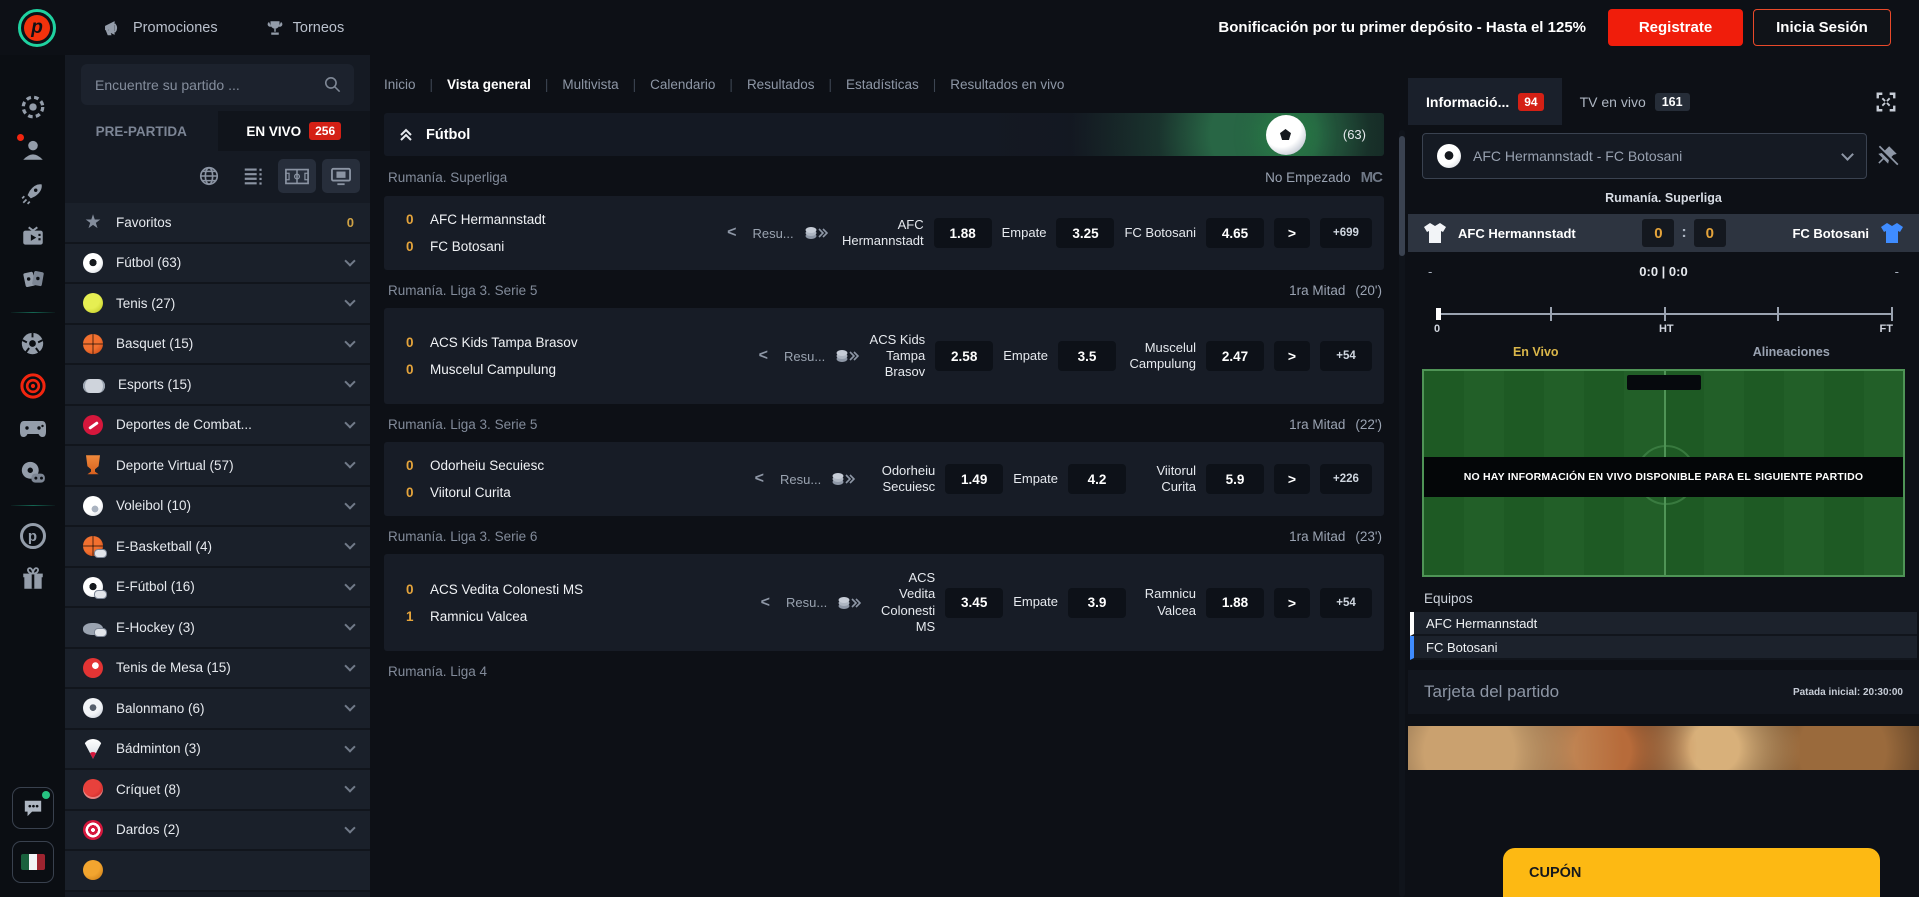  I want to click on sidebar-item-e-hockey: E-Hockey (3), so click(217, 628).